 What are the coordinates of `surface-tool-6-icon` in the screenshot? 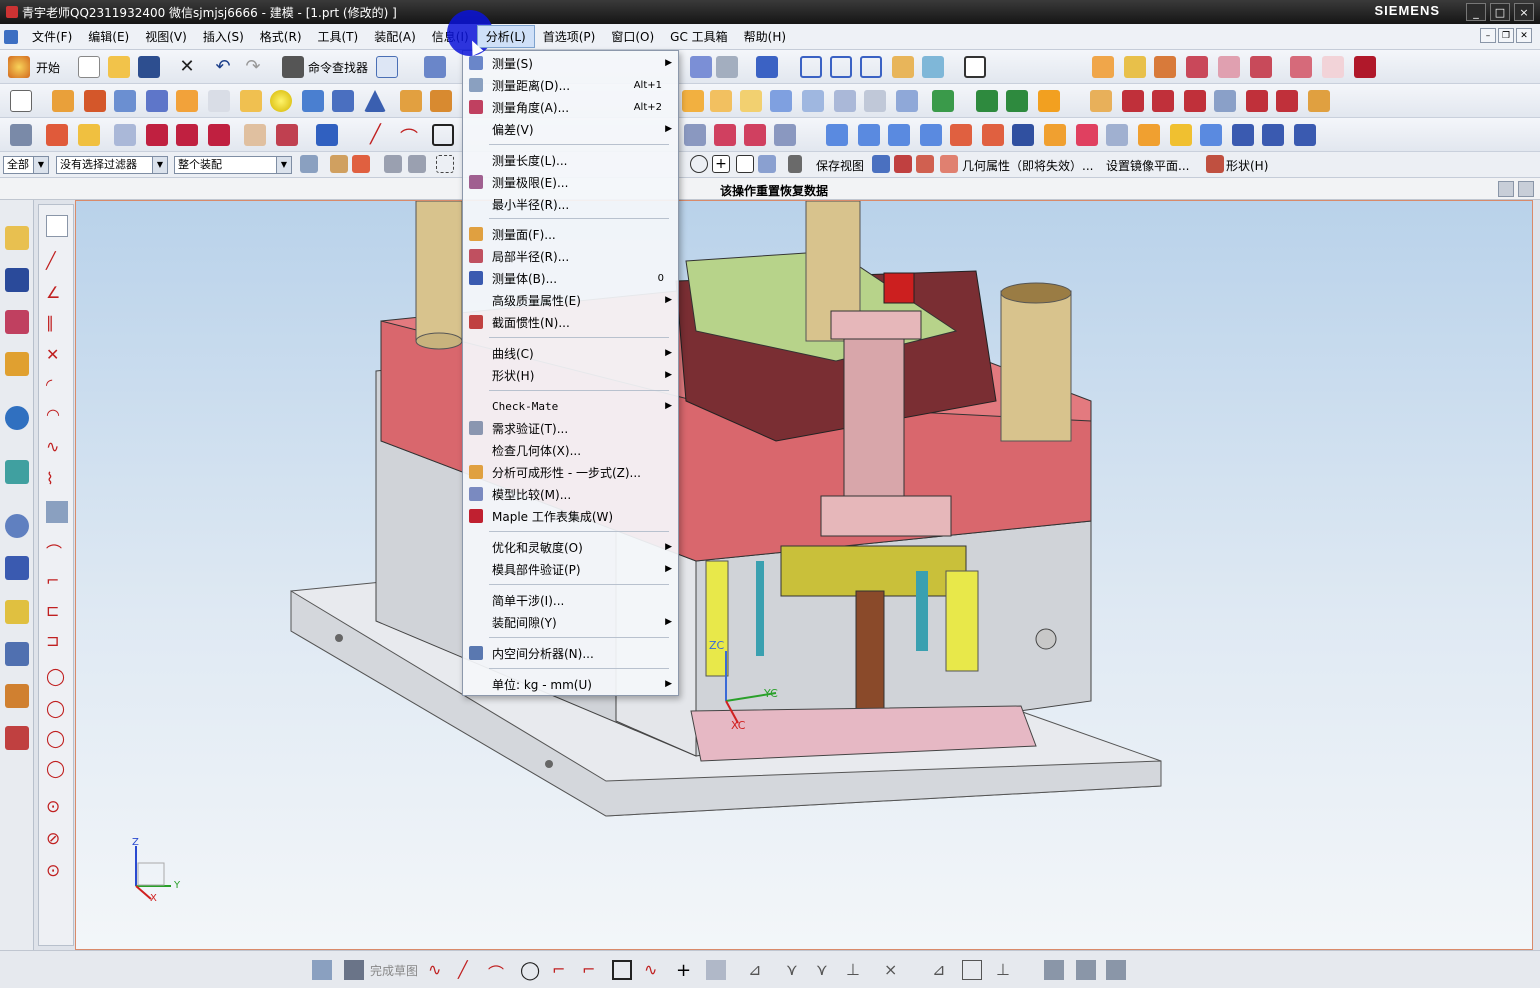 It's located at (869, 135).